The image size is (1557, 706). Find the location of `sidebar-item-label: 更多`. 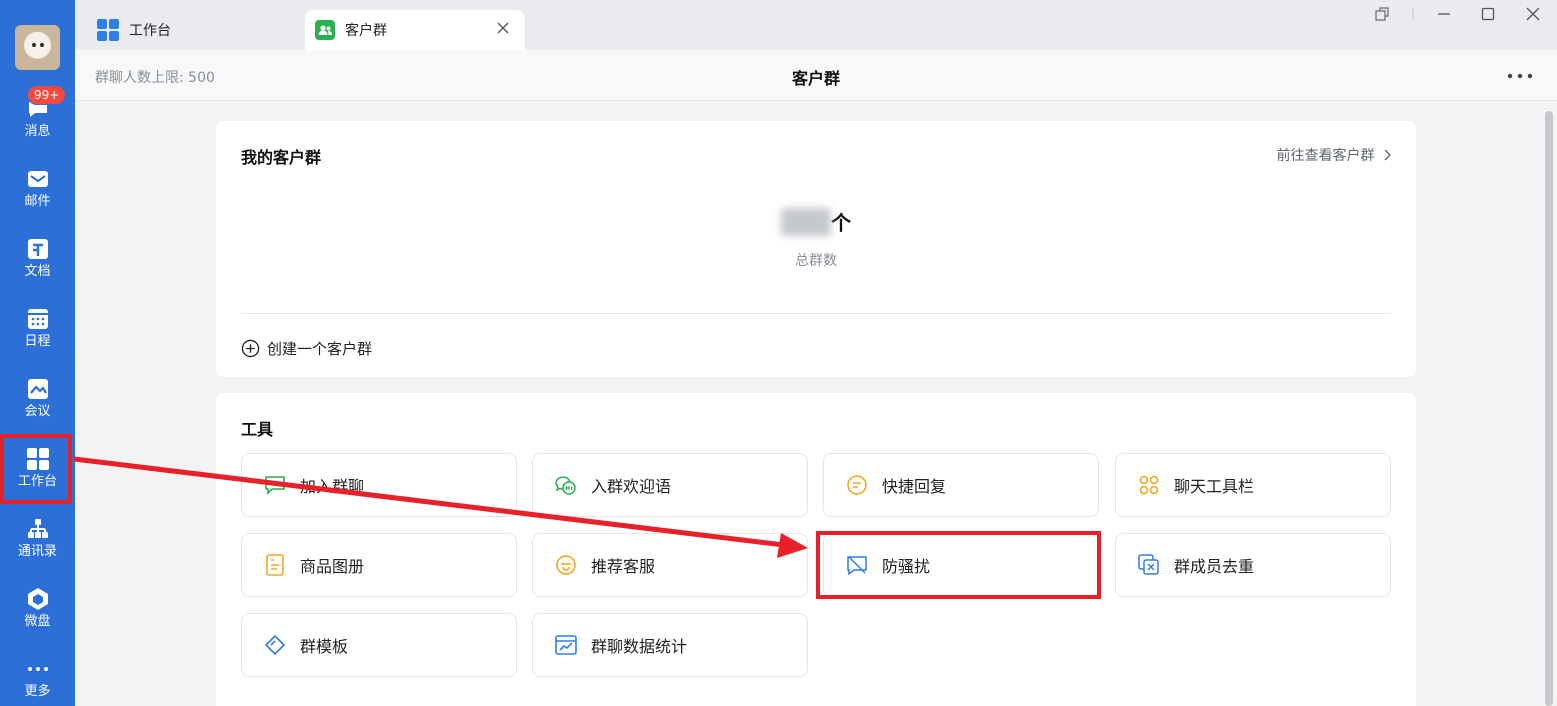

sidebar-item-label: 更多 is located at coordinates (37, 691).